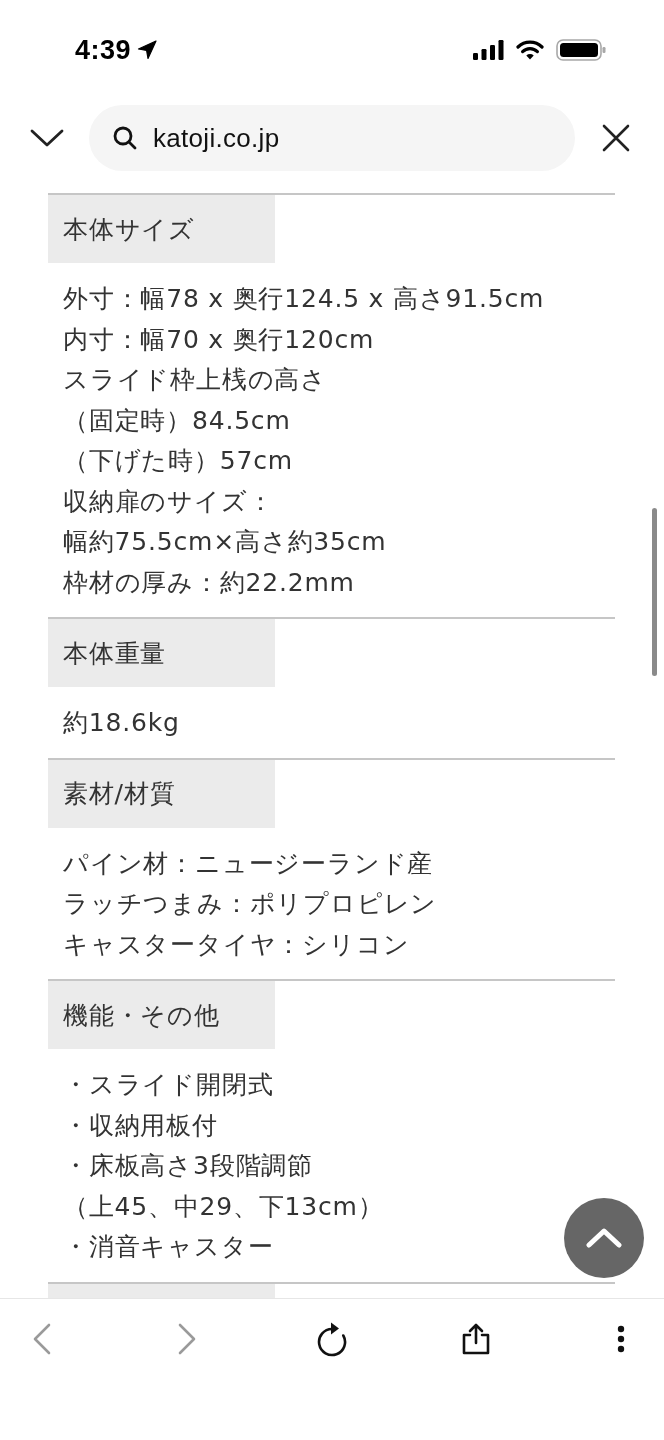  I want to click on status-time: 4:39, so click(103, 50).